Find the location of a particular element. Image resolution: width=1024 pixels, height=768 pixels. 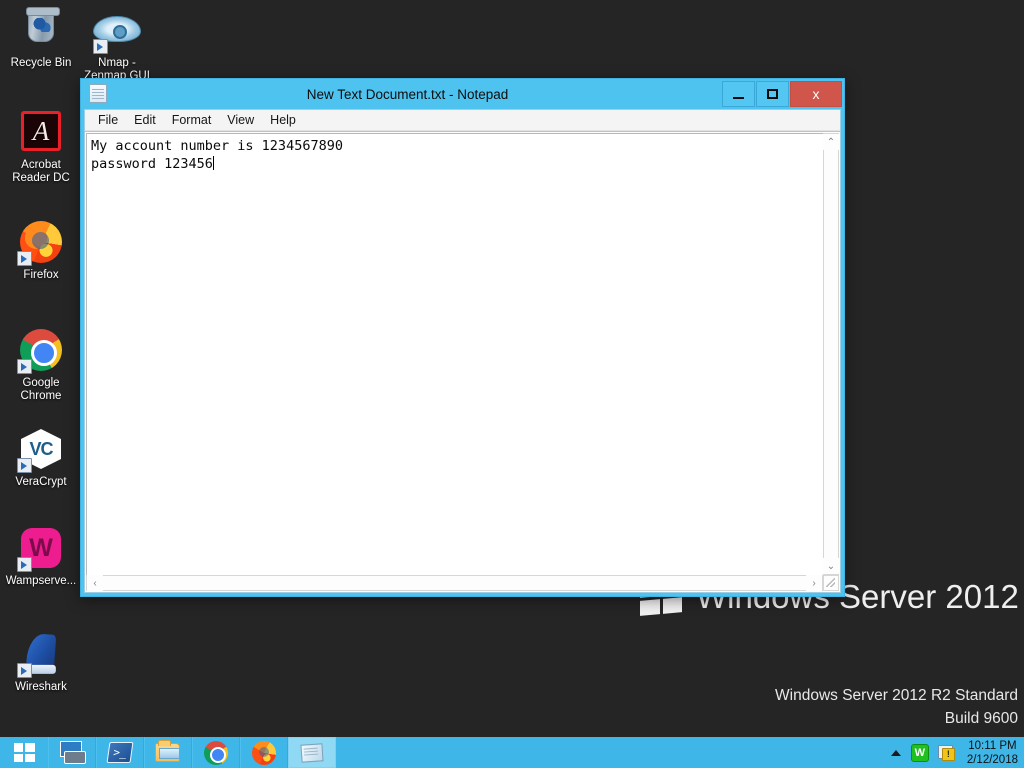

maximize-icon is located at coordinates (772, 94).